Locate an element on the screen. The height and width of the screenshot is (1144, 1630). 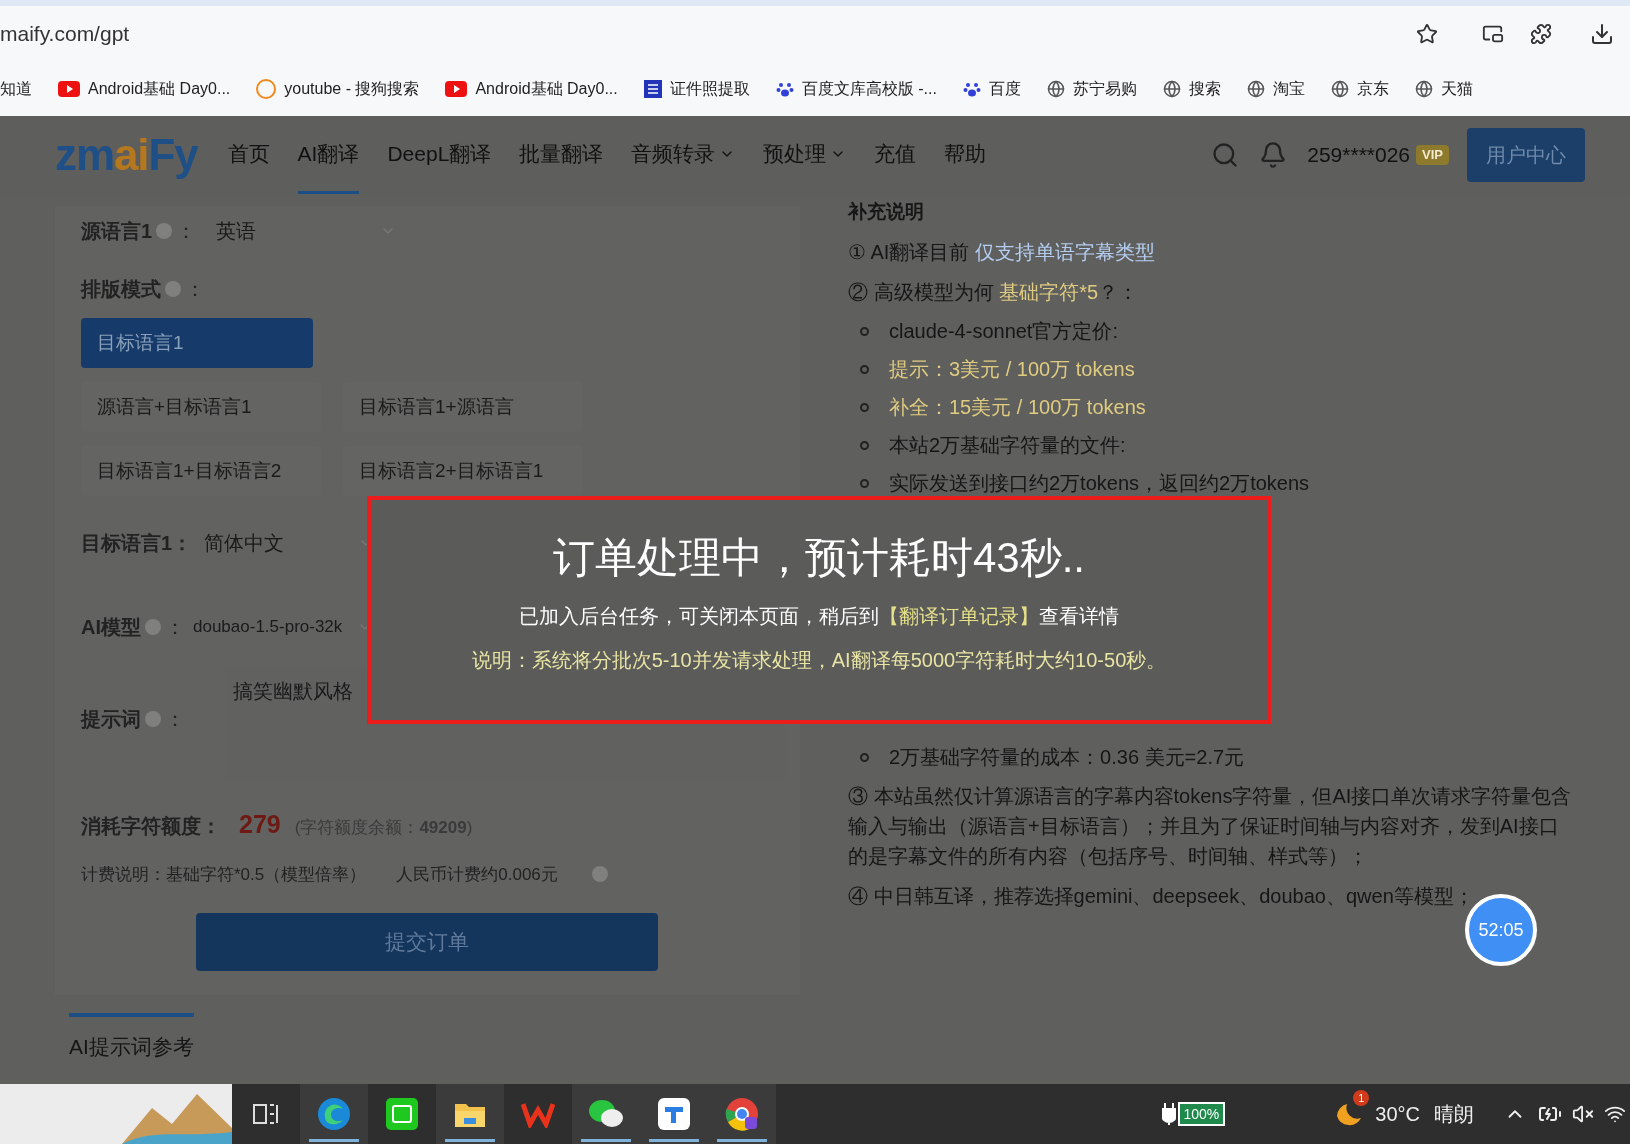
vip-badge: VIP is located at coordinates (1432, 155).